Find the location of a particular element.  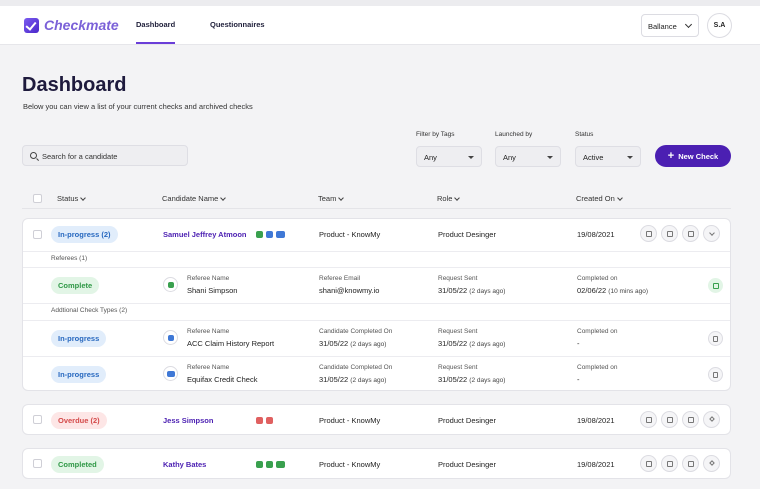

team-cell: Product - KnowMy is located at coordinates (350, 464).